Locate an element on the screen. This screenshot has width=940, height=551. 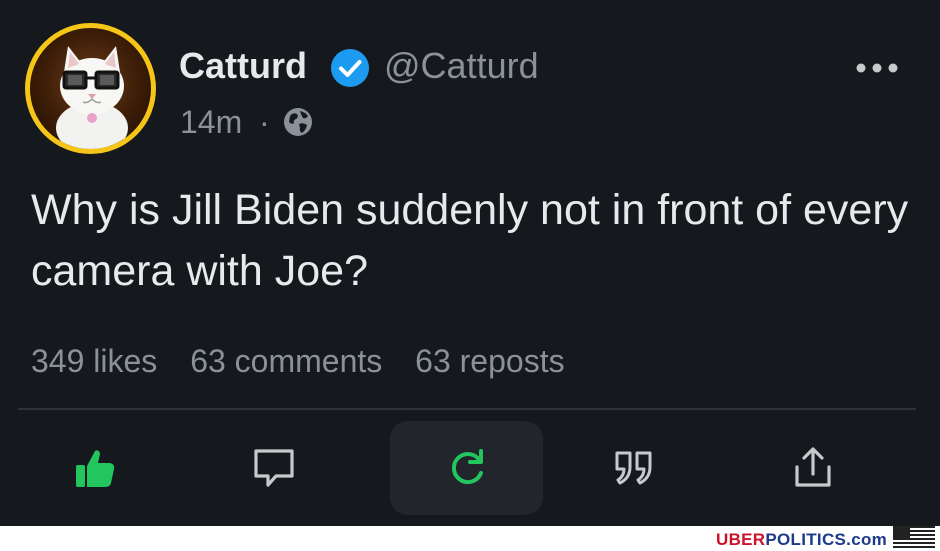
like-button is located at coordinates (94, 468).